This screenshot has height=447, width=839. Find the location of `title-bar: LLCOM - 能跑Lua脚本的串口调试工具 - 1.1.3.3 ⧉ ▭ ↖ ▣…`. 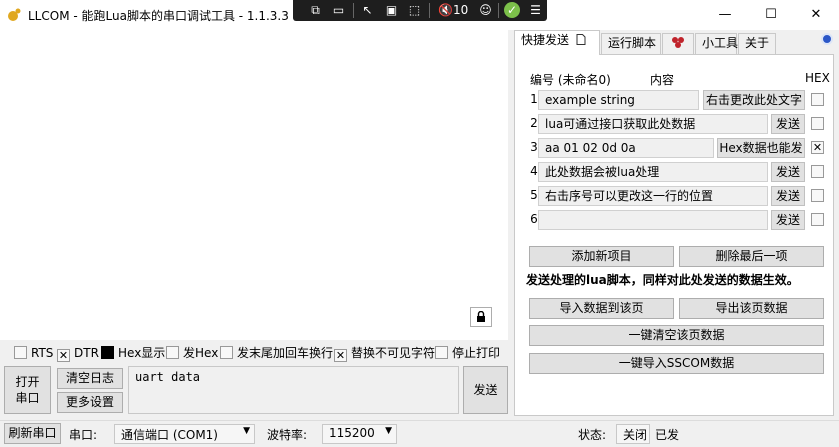

title-bar: LLCOM - 能跑Lua脚本的串口调试工具 - 1.1.3.3 ⧉ ▭ ↖ ▣… is located at coordinates (419, 15).